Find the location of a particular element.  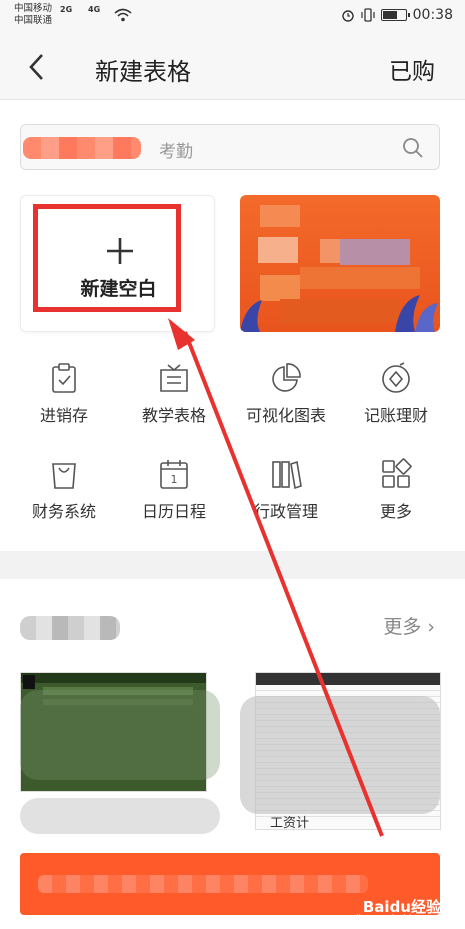

category-label: 财务系统 is located at coordinates (63, 511).